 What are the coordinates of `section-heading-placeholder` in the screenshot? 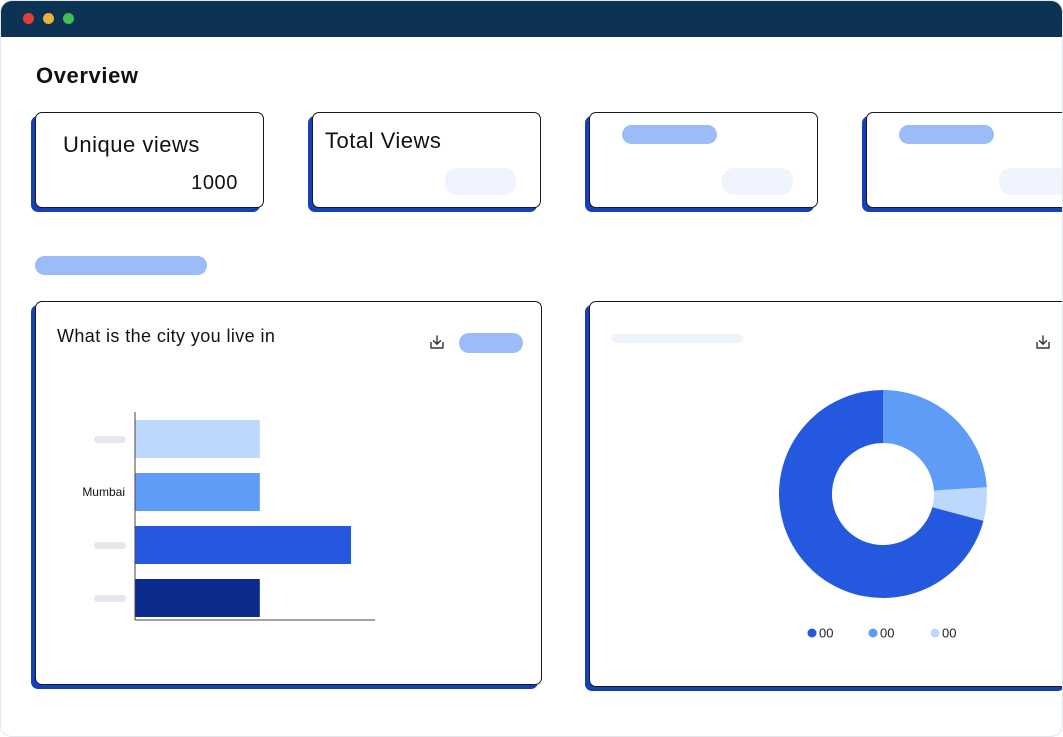 It's located at (121, 265).